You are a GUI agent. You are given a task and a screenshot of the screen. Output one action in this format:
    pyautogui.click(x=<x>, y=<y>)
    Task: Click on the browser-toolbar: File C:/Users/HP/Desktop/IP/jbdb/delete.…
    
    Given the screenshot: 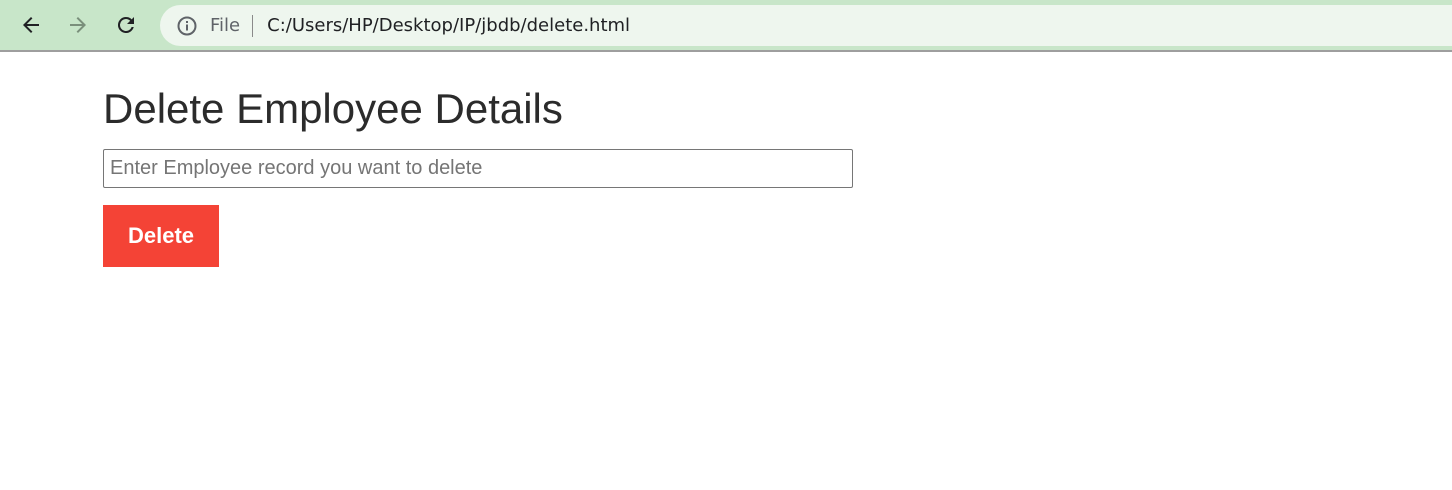 What is the action you would take?
    pyautogui.click(x=726, y=26)
    